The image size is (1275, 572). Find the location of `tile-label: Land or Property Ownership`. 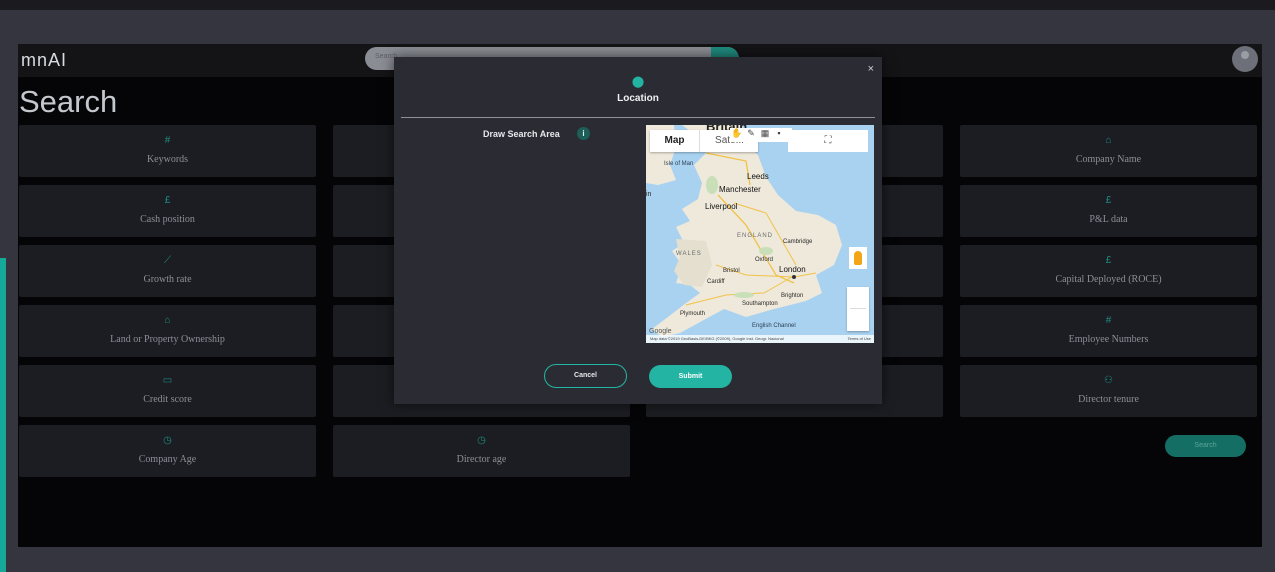

tile-label: Land or Property Ownership is located at coordinates (167, 339).